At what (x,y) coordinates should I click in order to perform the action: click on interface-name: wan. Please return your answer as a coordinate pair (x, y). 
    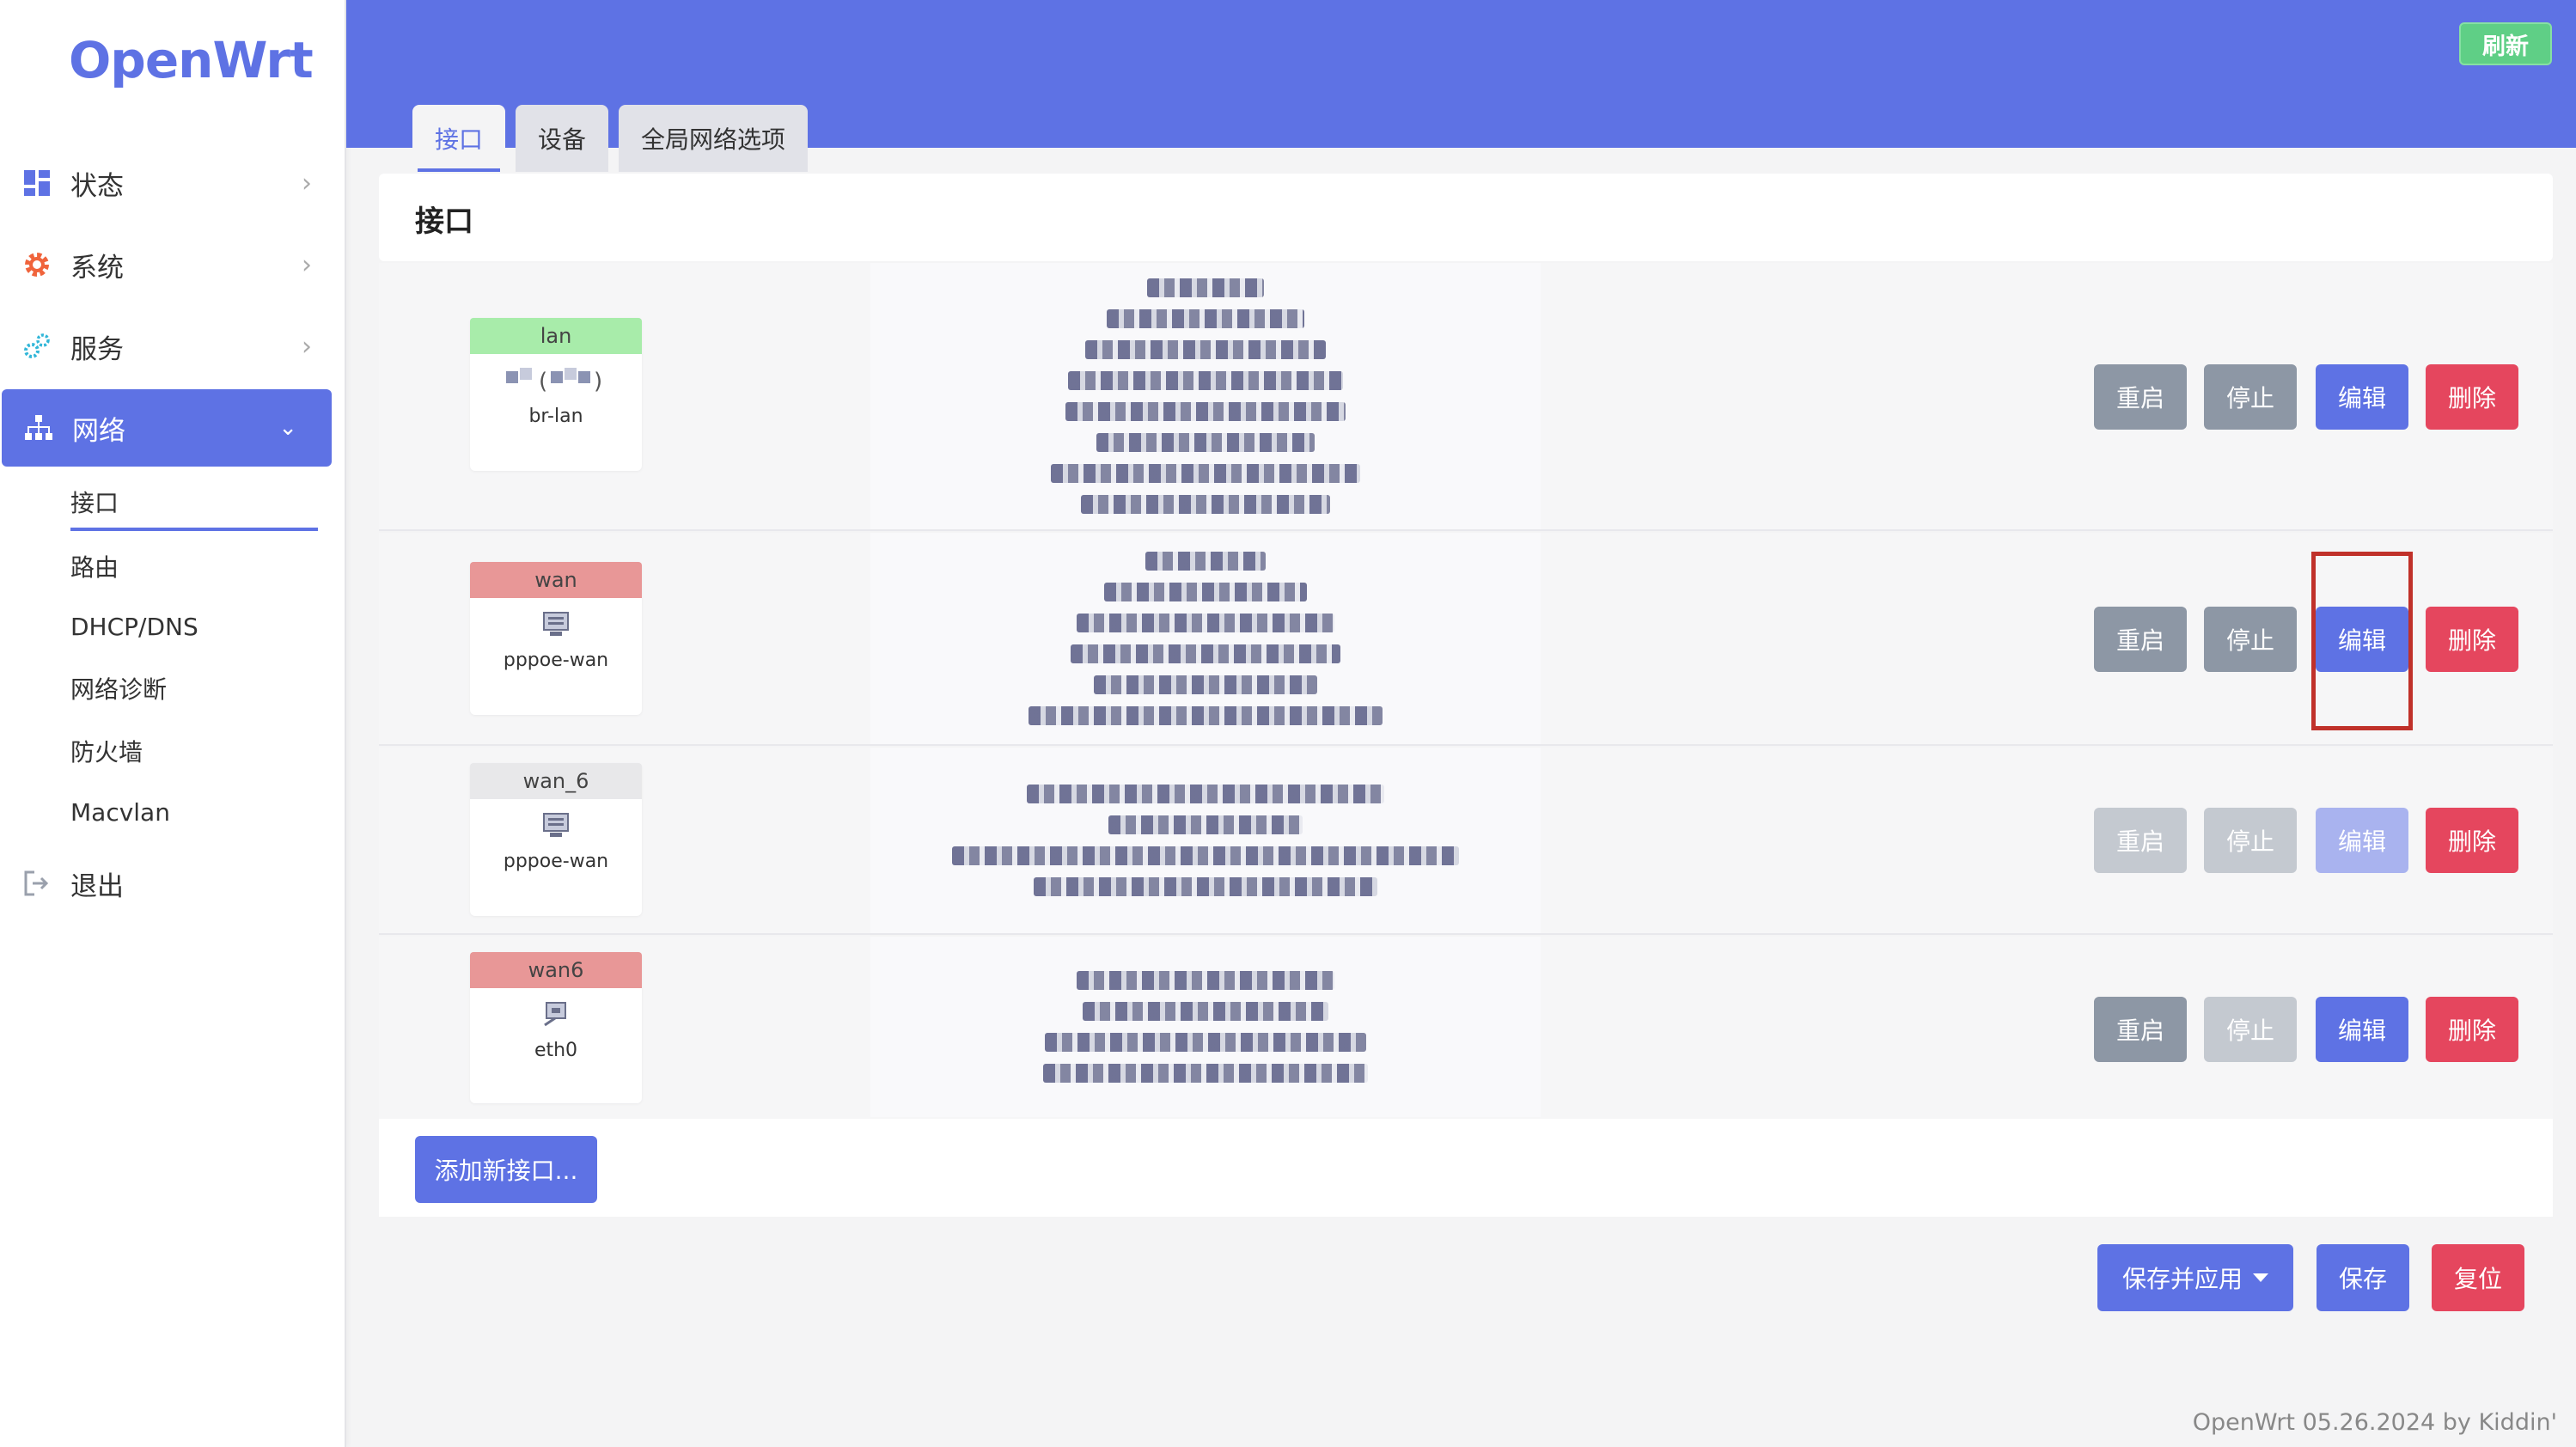
    Looking at the image, I should click on (556, 580).